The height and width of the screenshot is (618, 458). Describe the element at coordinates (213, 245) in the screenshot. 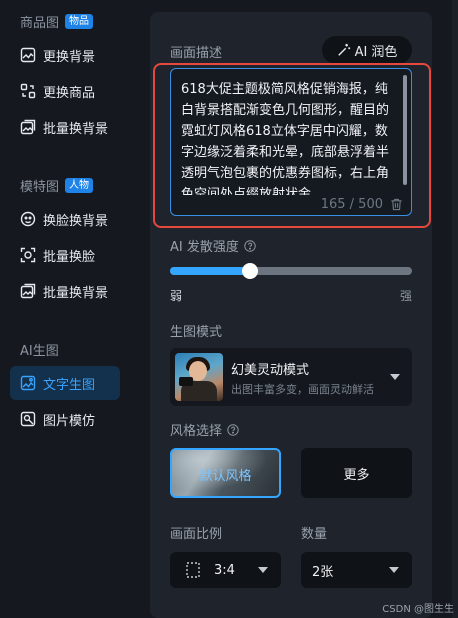

I see `strength-label: AI 发散强度` at that location.